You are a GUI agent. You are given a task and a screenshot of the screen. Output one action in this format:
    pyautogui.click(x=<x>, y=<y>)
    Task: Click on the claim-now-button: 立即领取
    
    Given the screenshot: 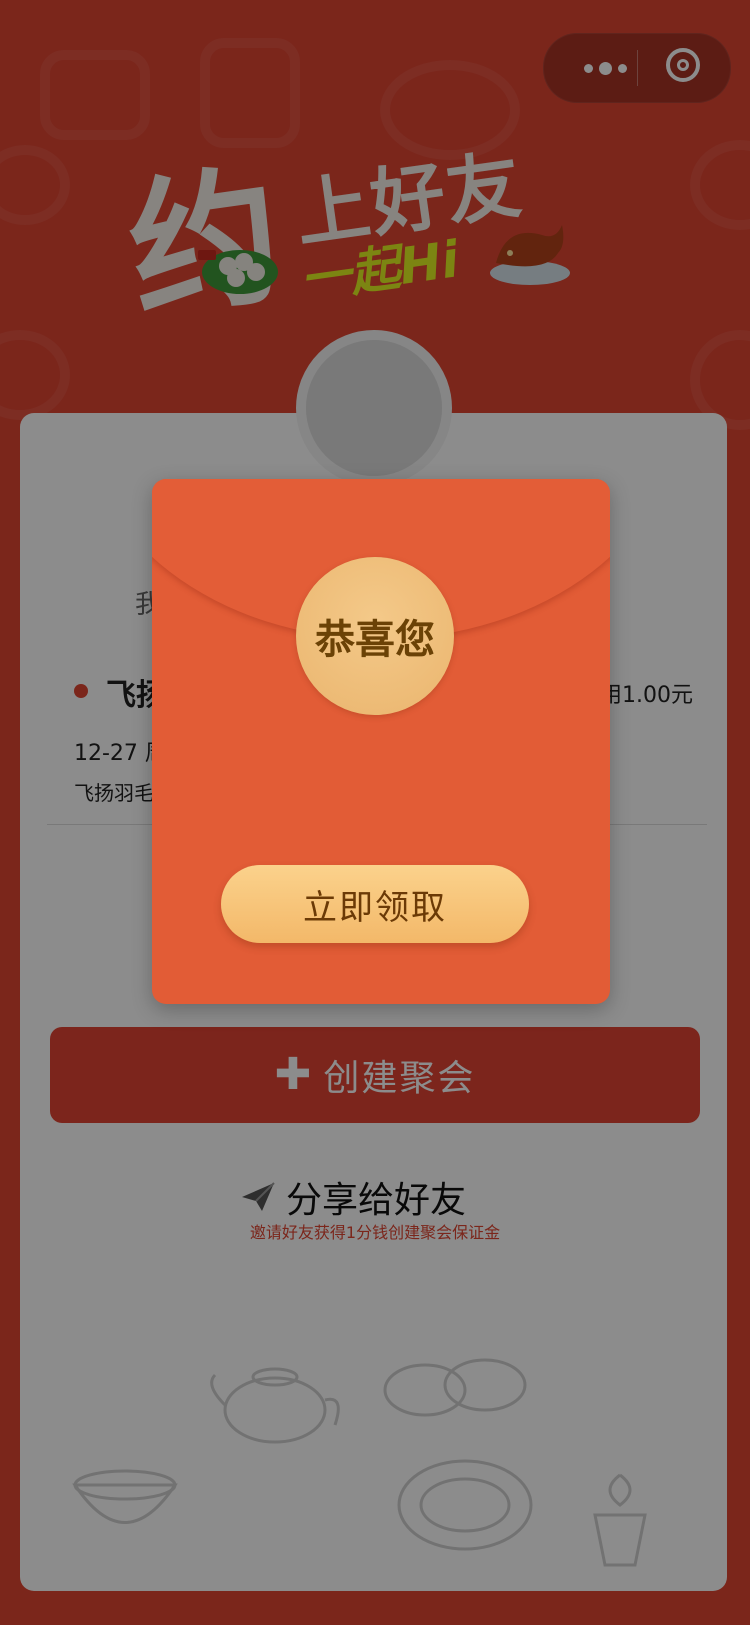 What is the action you would take?
    pyautogui.click(x=375, y=904)
    